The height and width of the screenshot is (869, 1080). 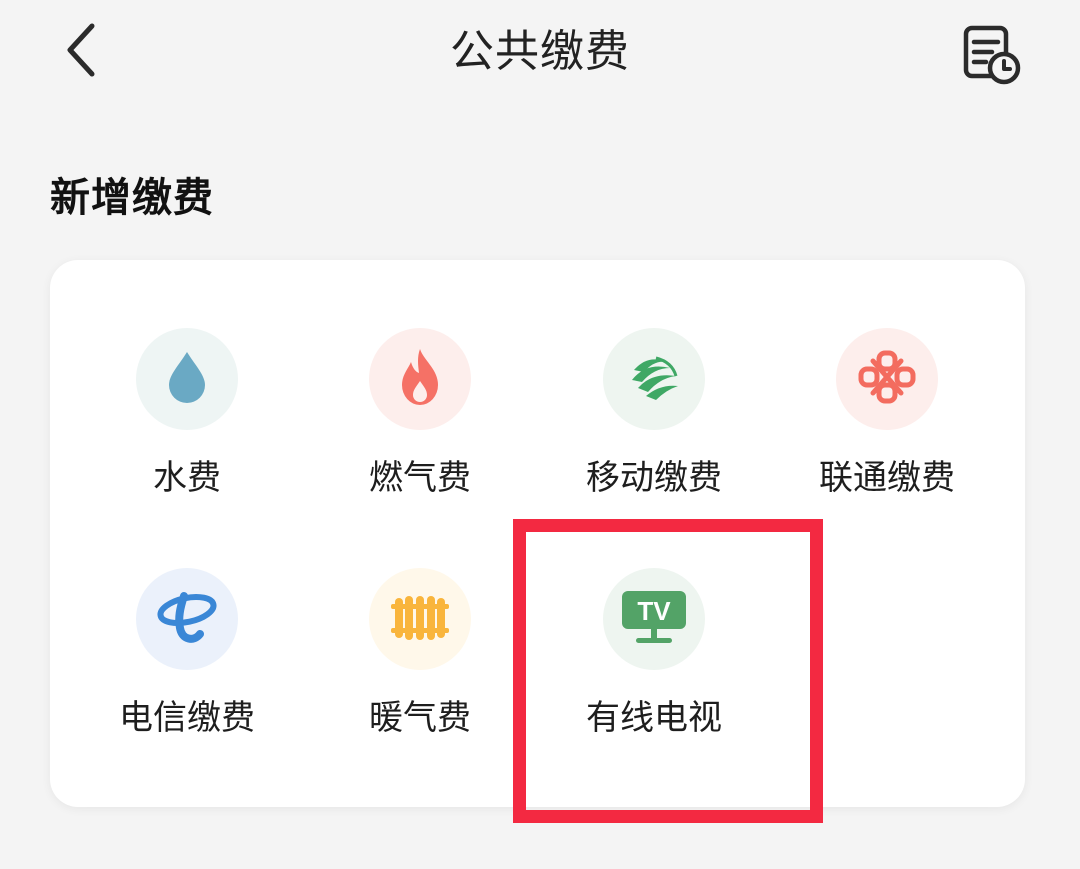 I want to click on tv-icon: TV, so click(x=654, y=619).